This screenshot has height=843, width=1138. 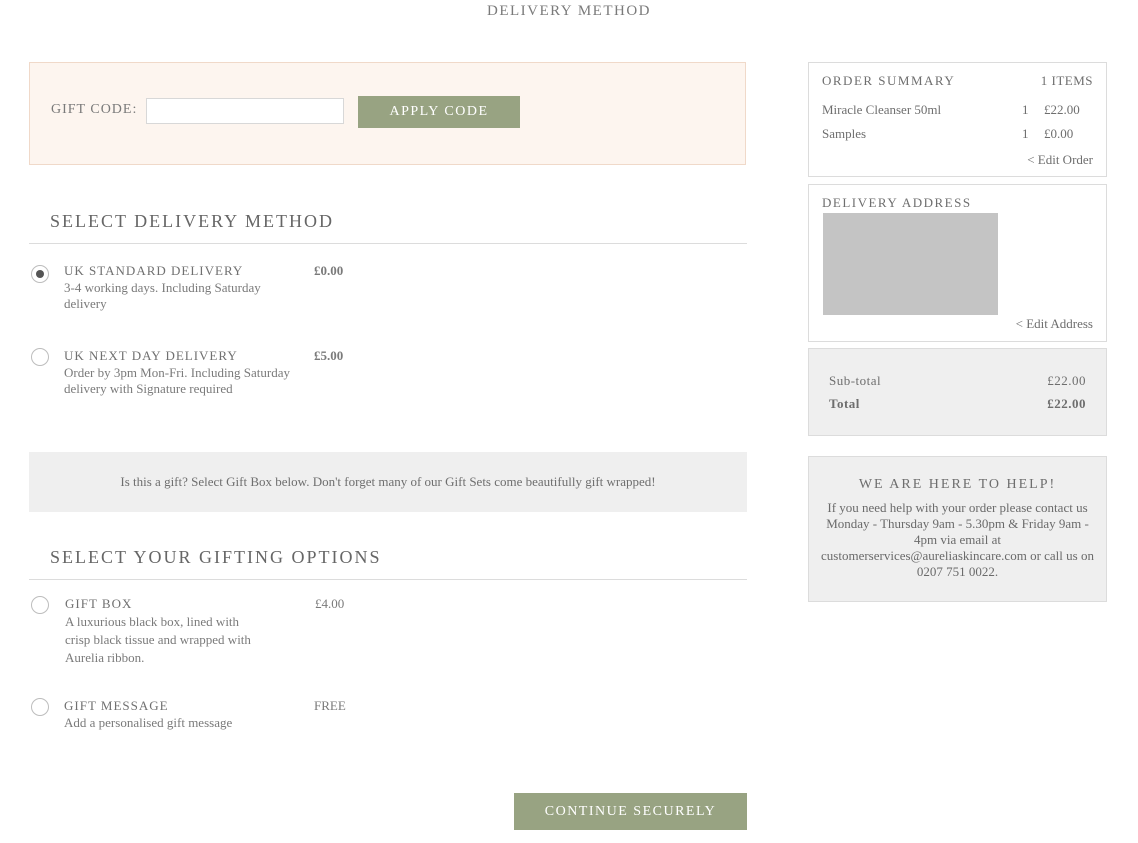 I want to click on option-price: £0.00, so click(x=329, y=270).